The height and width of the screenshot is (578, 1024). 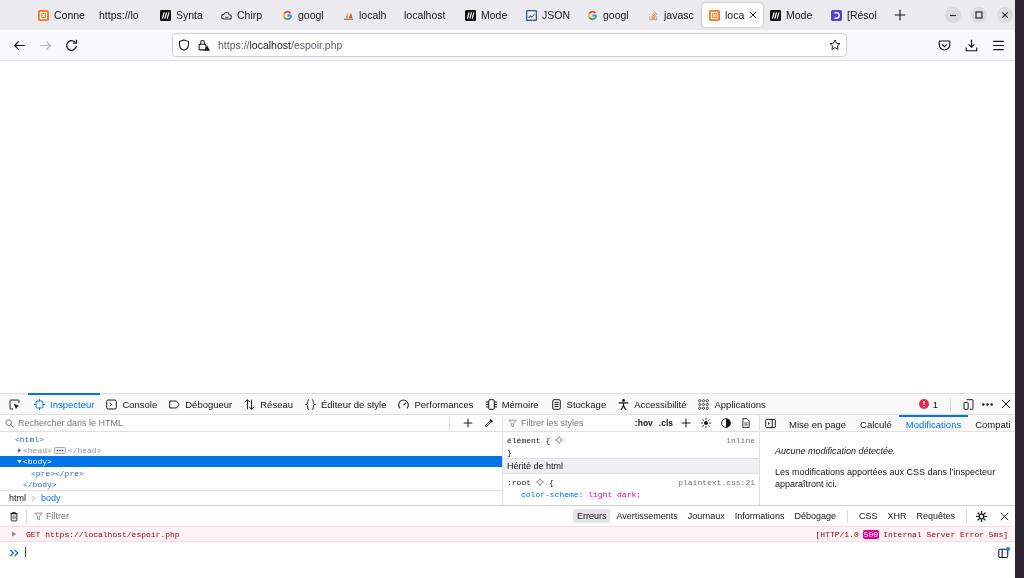 I want to click on document-icon, so click(x=556, y=404).